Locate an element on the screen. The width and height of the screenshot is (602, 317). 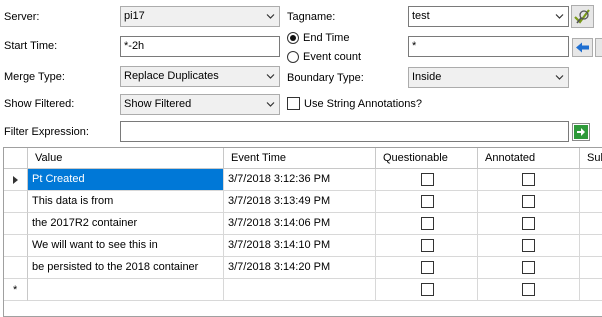
event-time-cell: 3/7/2018 3:14:10 PM is located at coordinates (300, 246).